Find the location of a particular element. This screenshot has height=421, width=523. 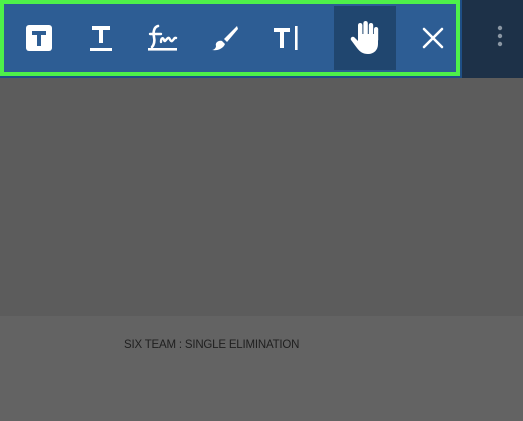

brush-button is located at coordinates (225, 38).